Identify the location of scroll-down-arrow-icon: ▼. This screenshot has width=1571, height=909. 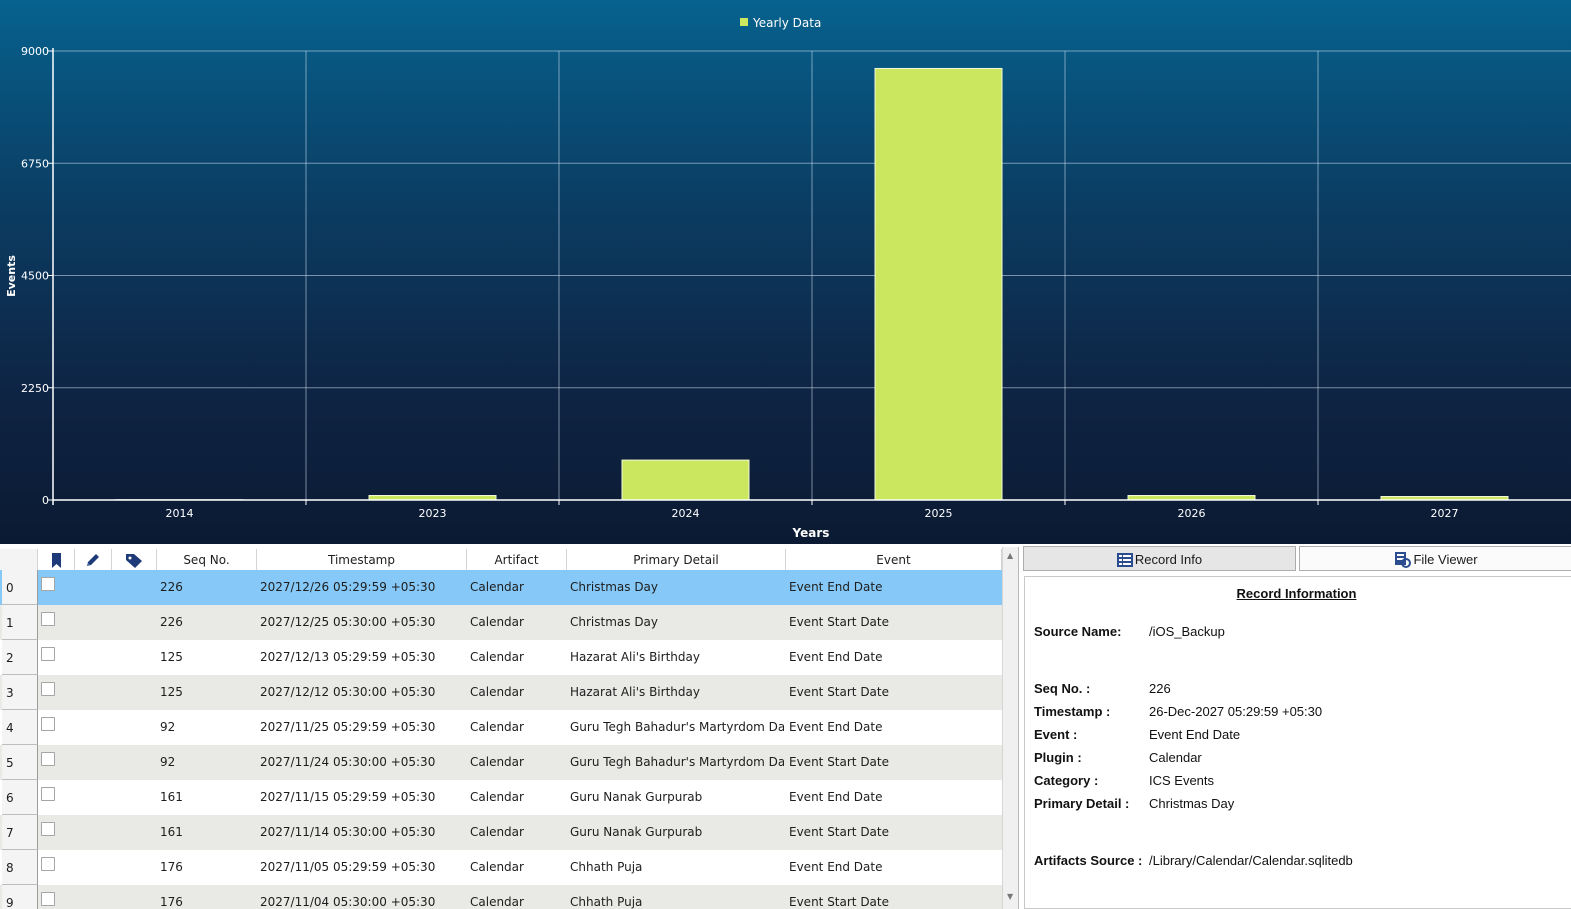
(1010, 896).